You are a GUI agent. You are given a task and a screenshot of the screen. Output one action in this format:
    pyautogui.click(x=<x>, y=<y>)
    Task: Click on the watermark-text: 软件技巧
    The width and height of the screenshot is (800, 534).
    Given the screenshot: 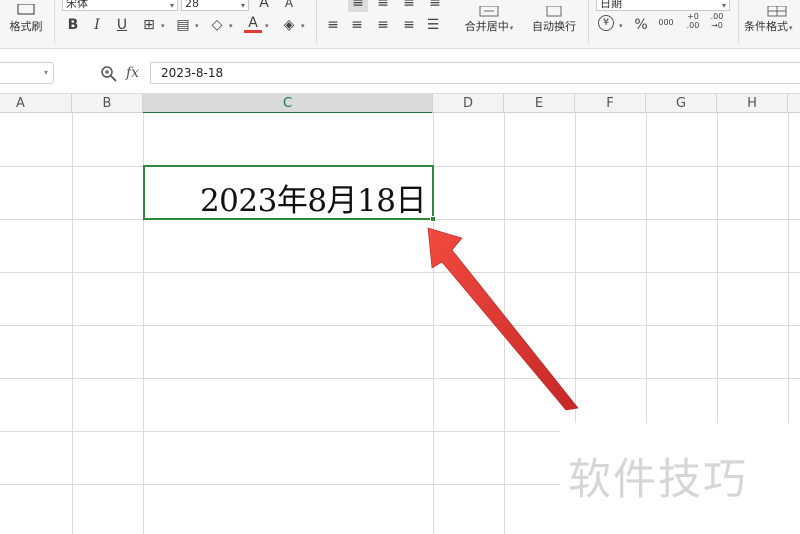 What is the action you would take?
    pyautogui.click(x=658, y=480)
    